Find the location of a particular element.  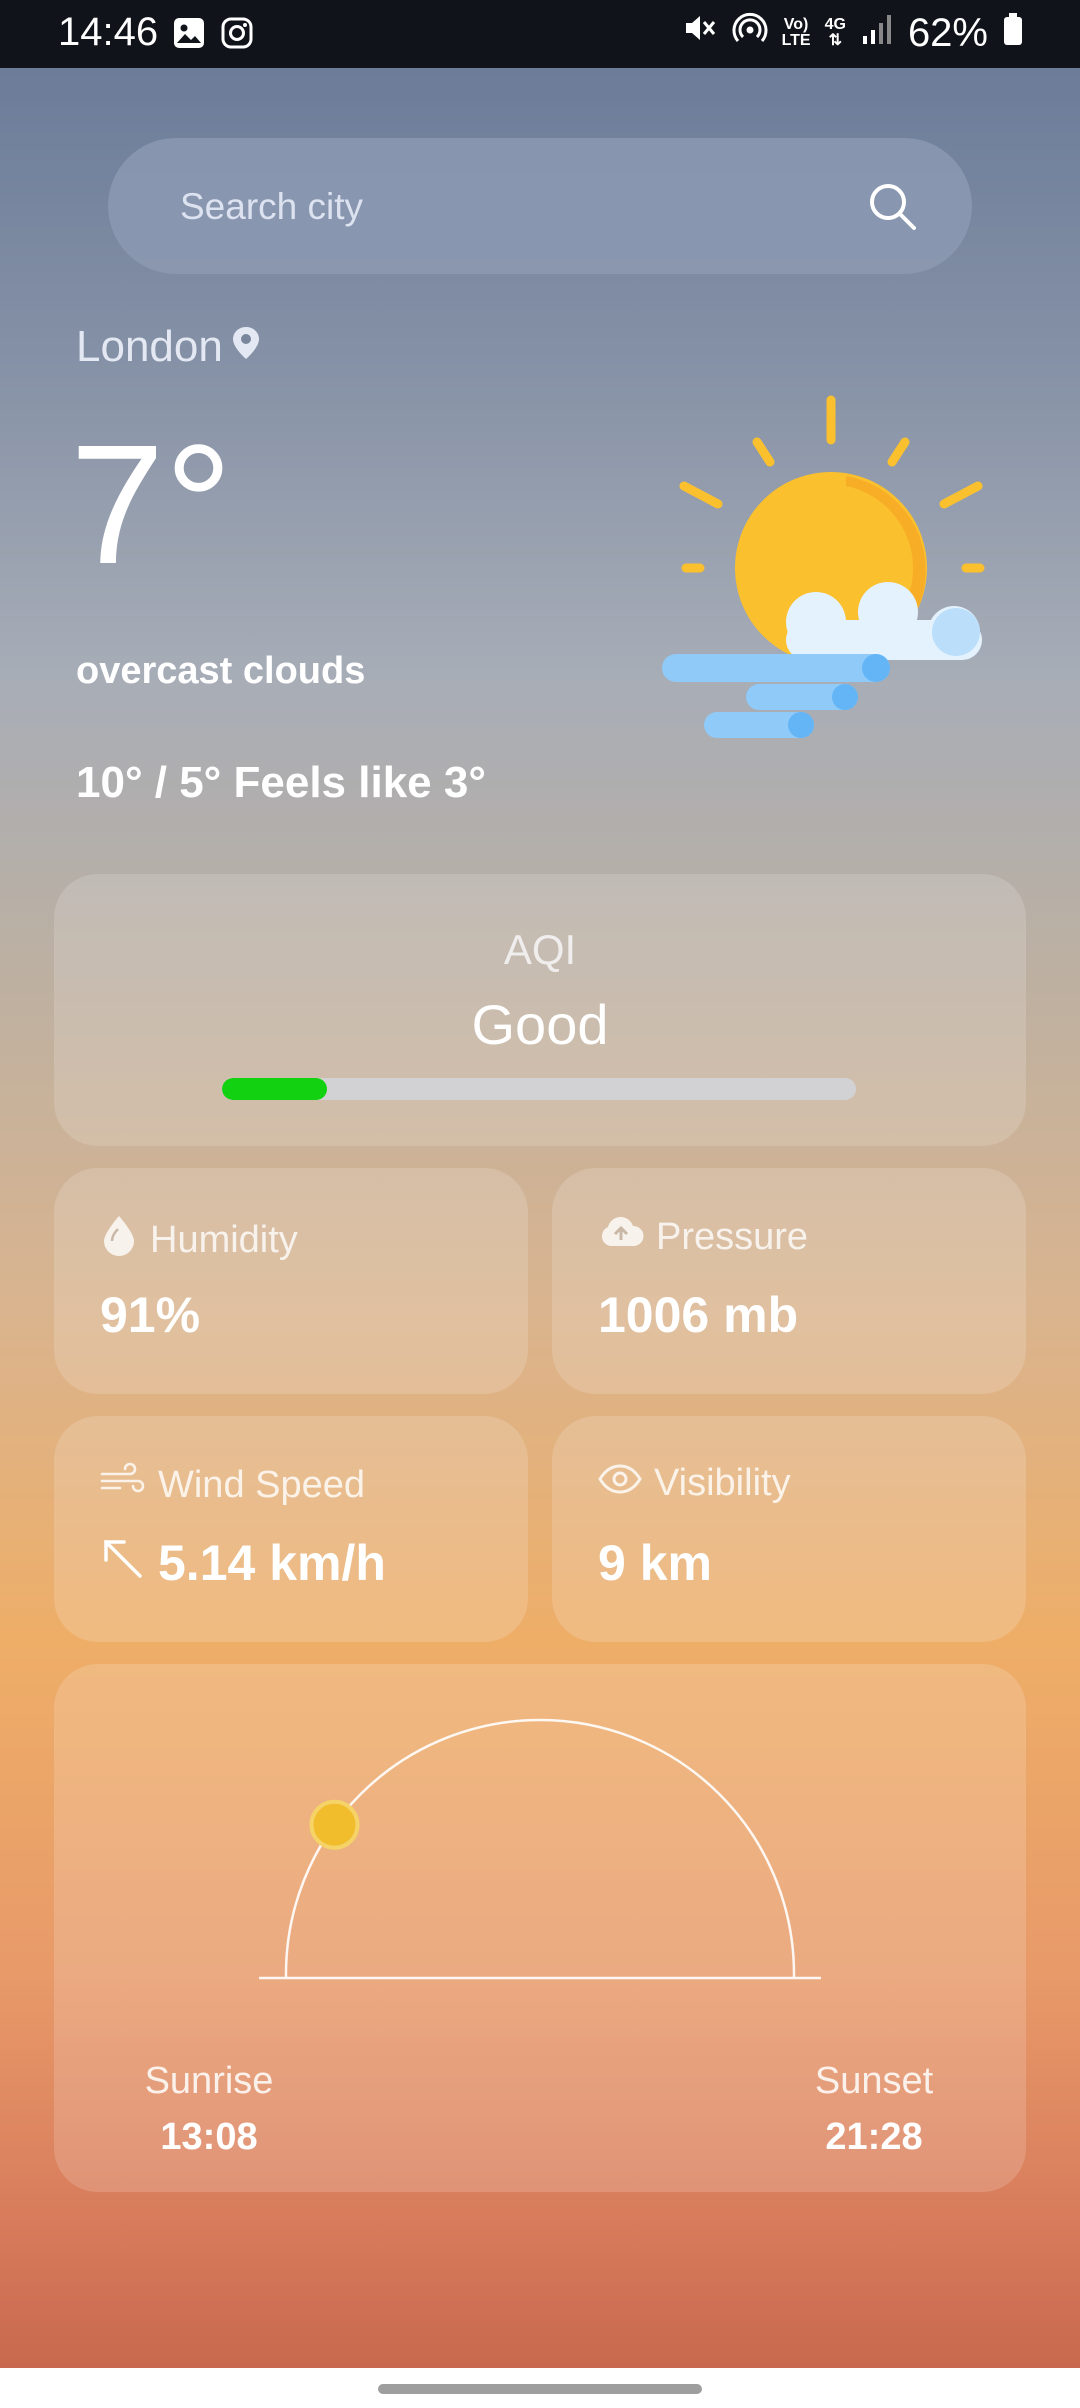

sunrise-label: Sunrise is located at coordinates (209, 2081).